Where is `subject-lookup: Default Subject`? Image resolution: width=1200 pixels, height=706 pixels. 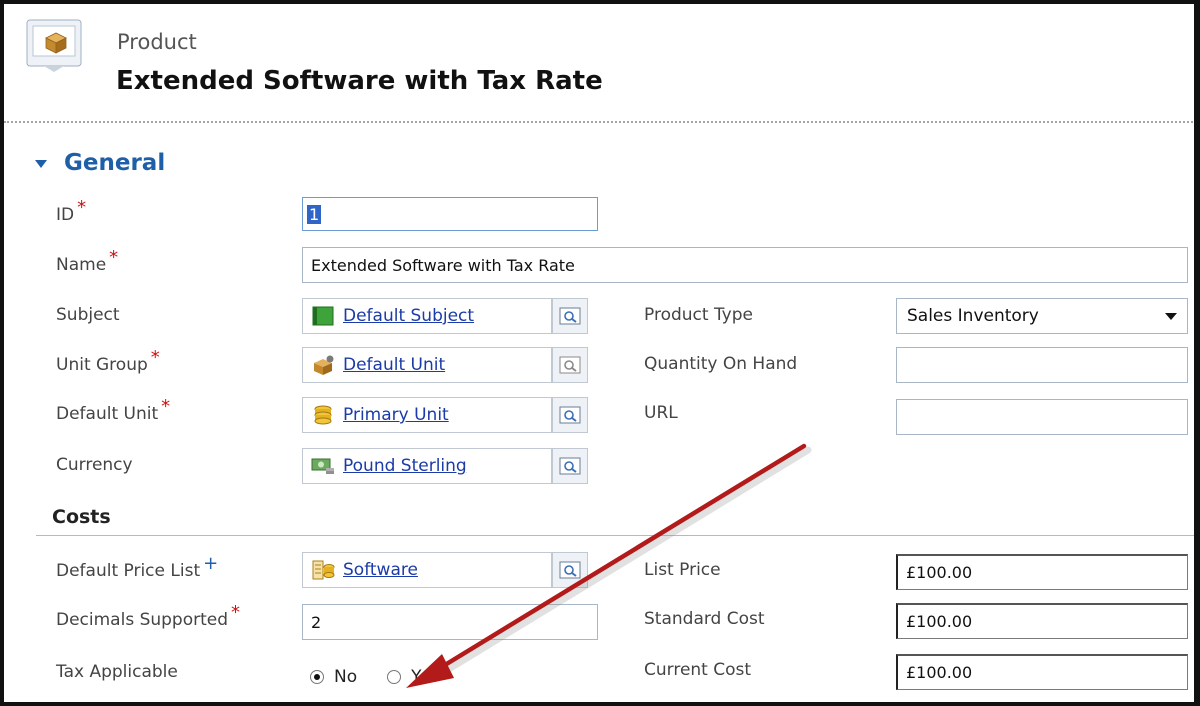
subject-lookup: Default Subject is located at coordinates (427, 316).